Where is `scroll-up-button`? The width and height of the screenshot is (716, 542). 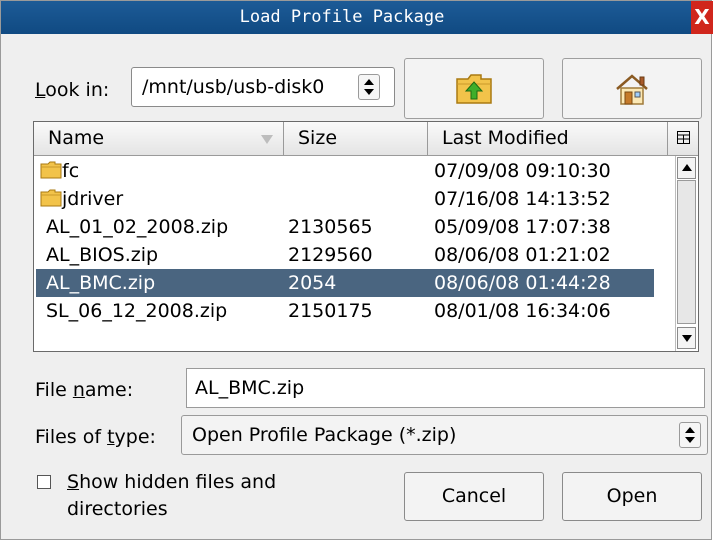
scroll-up-button is located at coordinates (686, 168).